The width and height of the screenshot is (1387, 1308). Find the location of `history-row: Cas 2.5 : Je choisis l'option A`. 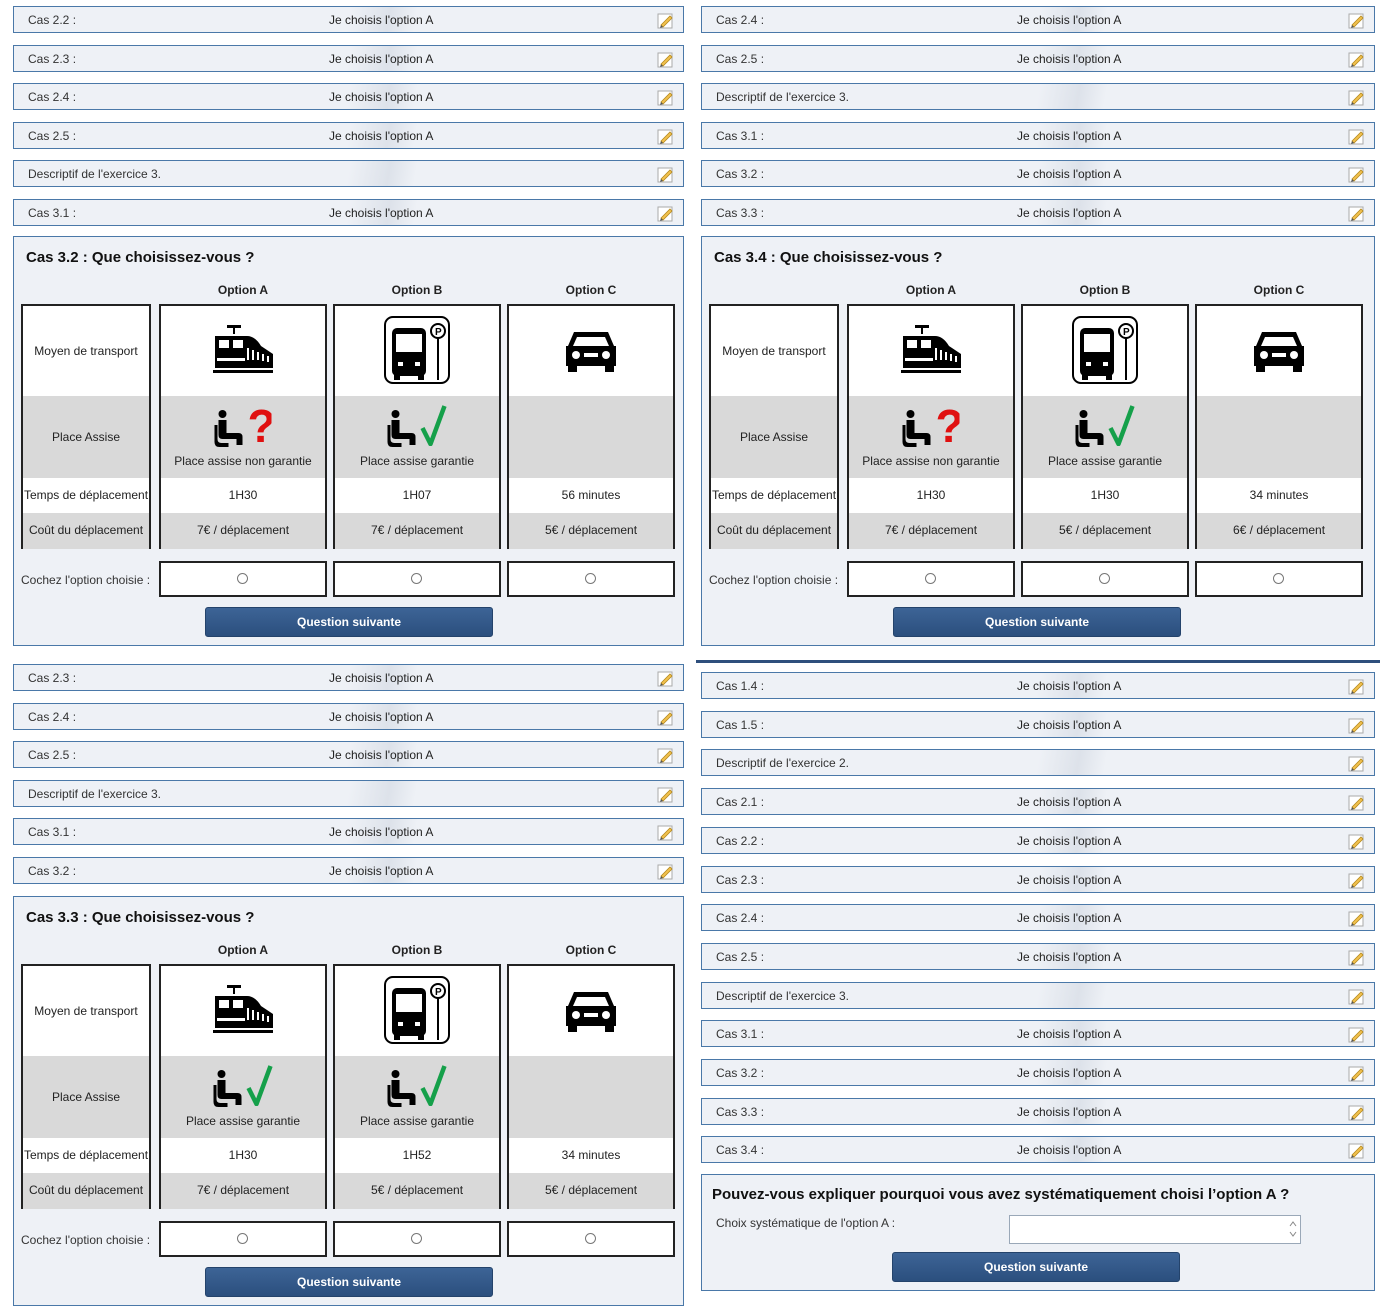

history-row: Cas 2.5 : Je choisis l'option A is located at coordinates (1038, 58).